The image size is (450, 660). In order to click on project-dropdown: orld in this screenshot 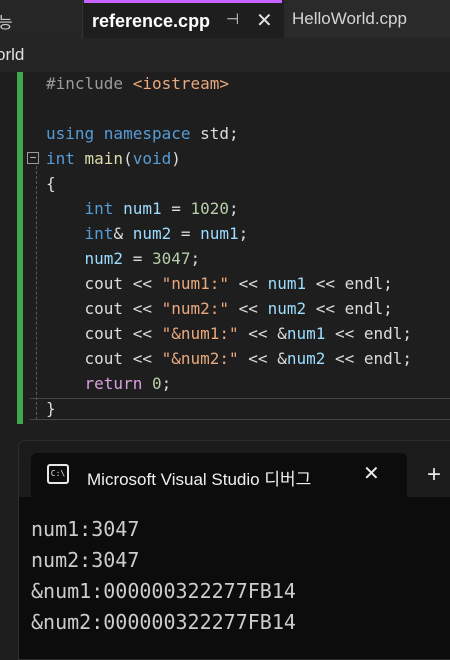, I will do `click(12, 55)`.